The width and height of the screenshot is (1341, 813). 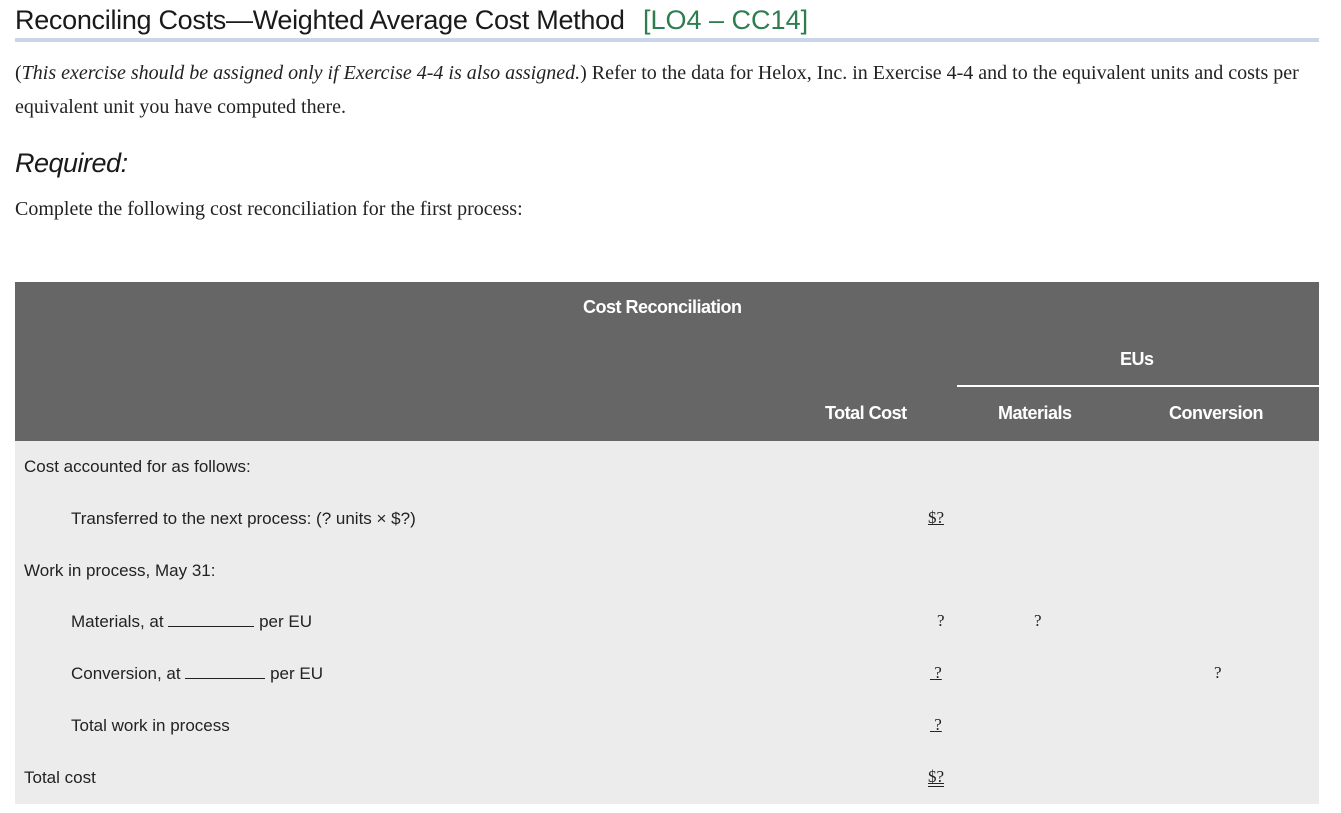 I want to click on learning-objective-tag: [LO4 – CC14], so click(x=726, y=20).